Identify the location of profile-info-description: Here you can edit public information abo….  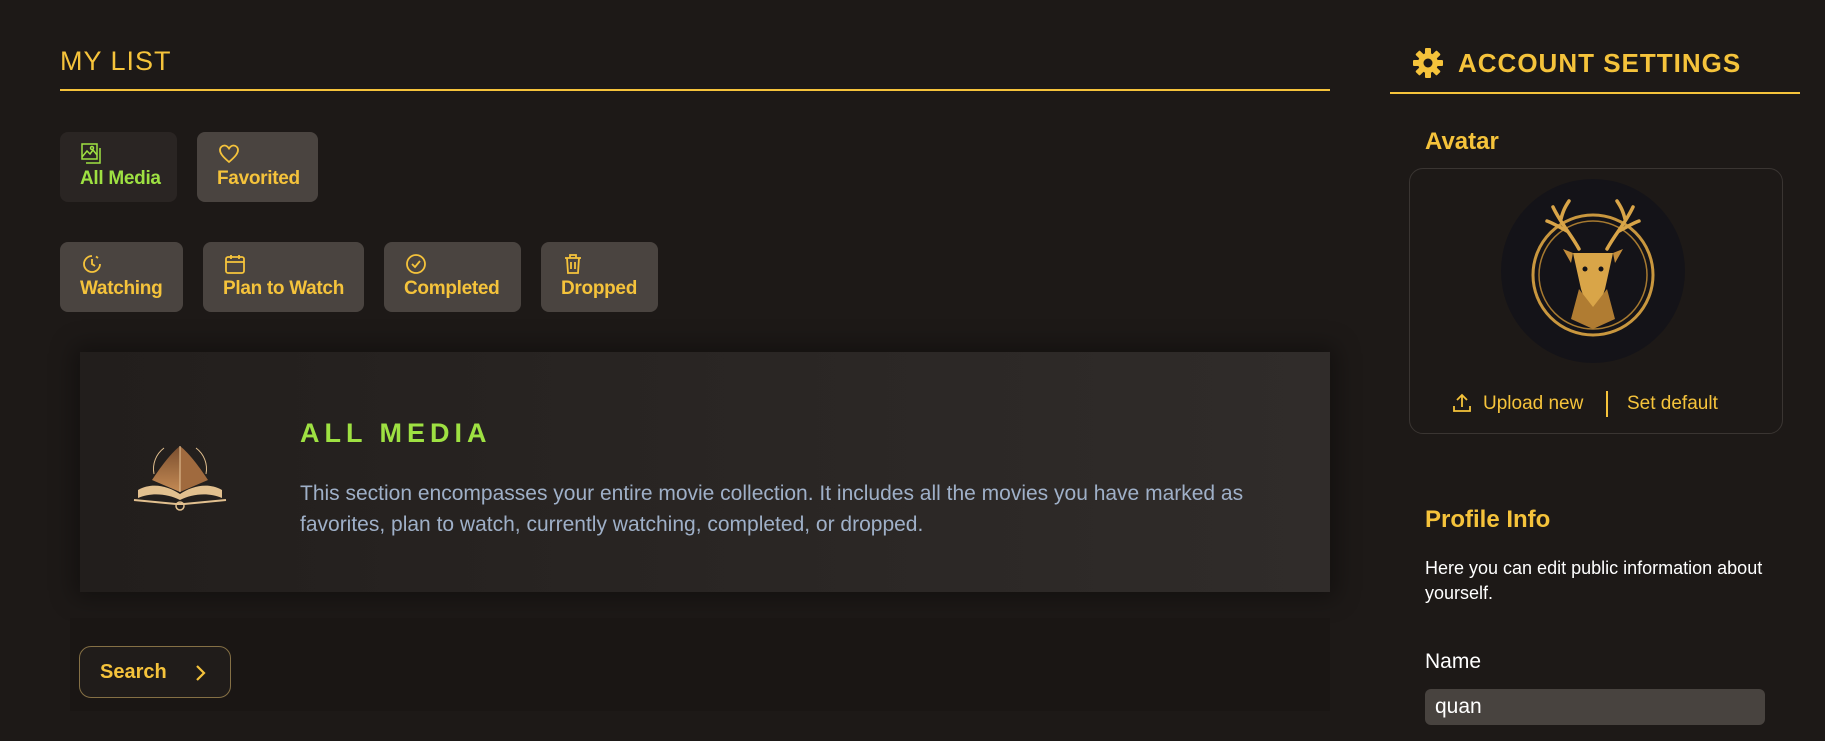
(1594, 580).